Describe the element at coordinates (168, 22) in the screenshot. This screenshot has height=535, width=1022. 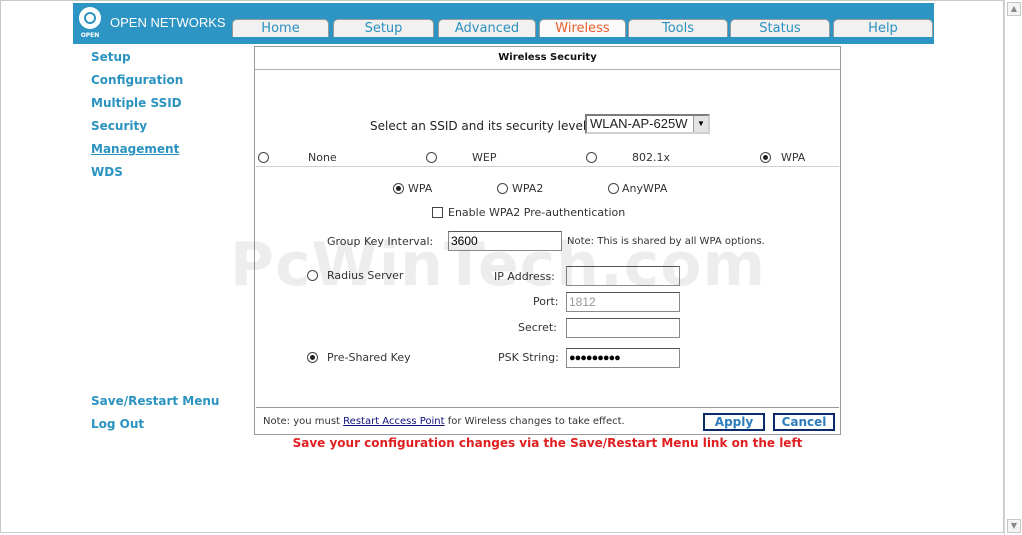
I see `brand-name: OPEN NETWORKS` at that location.